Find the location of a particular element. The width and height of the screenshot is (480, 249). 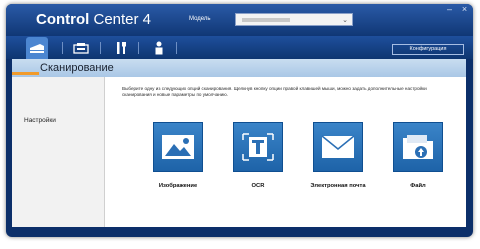

section-header: Сканирование is located at coordinates (239, 68).